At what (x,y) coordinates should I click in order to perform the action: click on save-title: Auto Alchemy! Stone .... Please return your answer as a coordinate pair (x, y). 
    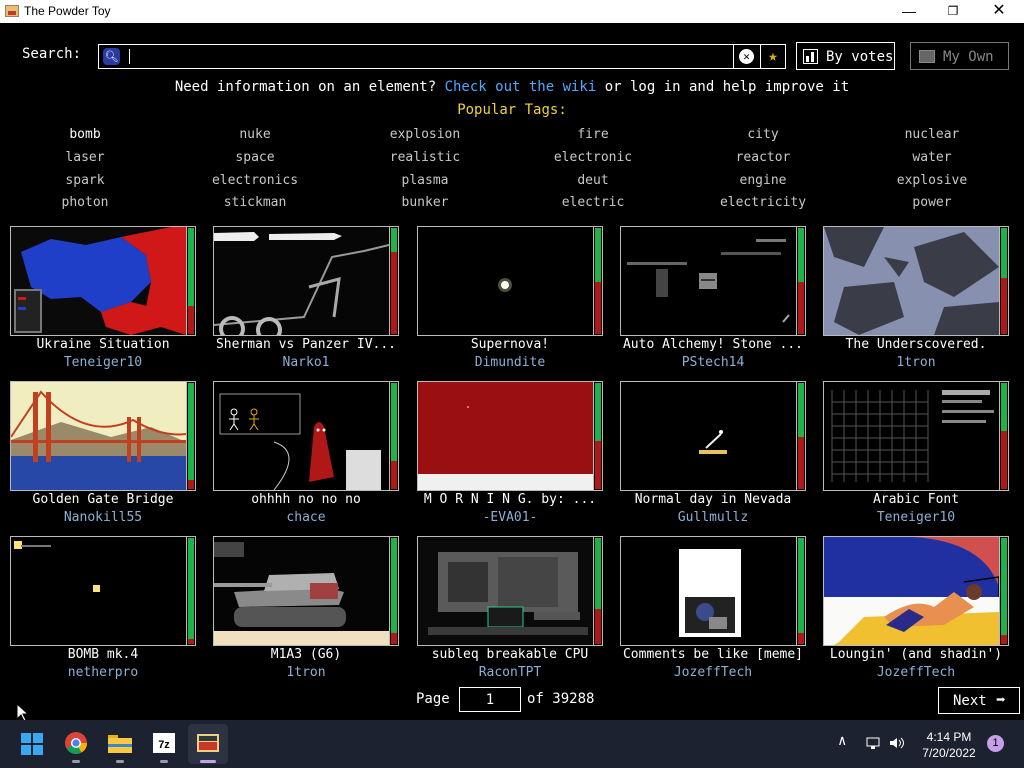
    Looking at the image, I should click on (713, 344).